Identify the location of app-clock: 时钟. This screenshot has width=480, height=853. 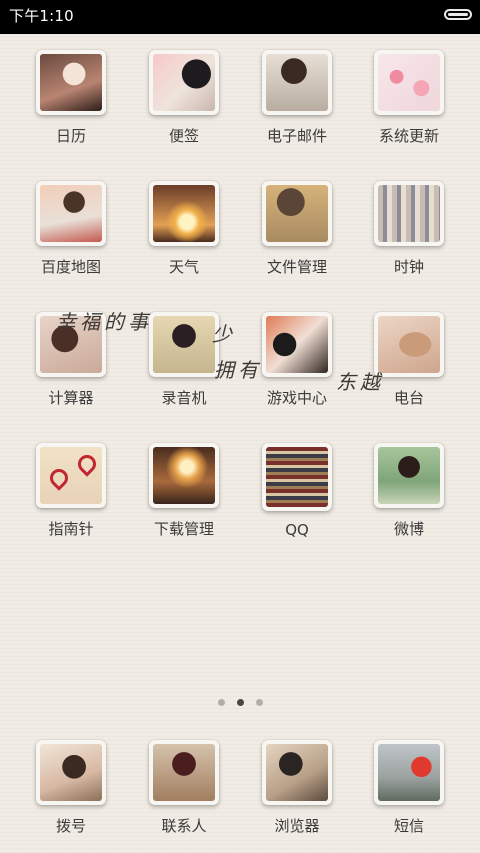
(409, 222).